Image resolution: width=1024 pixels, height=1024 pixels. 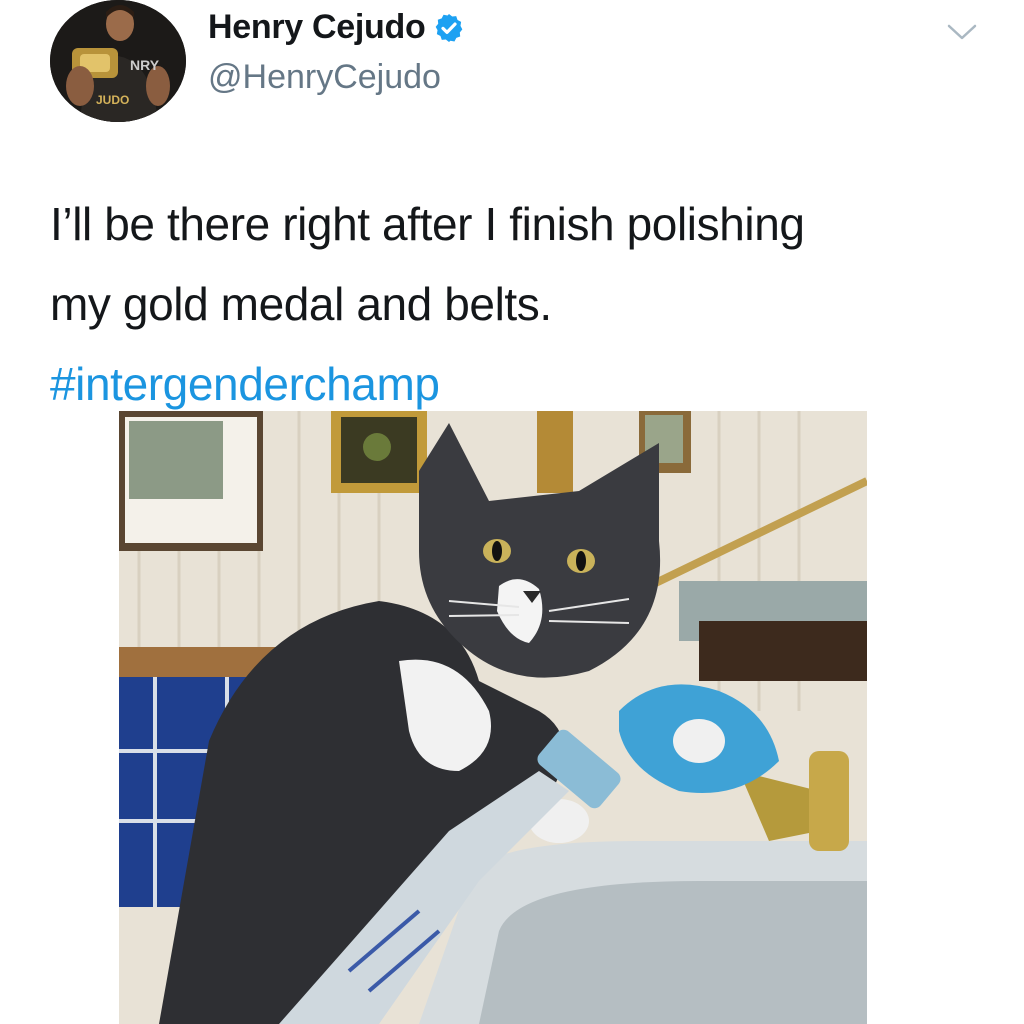 What do you see at coordinates (962, 32) in the screenshot?
I see `chevron-down-icon` at bounding box center [962, 32].